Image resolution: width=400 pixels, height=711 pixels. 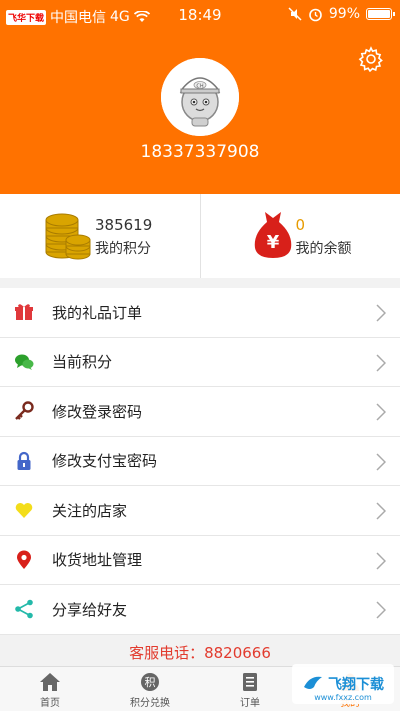 I want to click on menu-item-share-friends: 分享给好友, so click(x=200, y=610).